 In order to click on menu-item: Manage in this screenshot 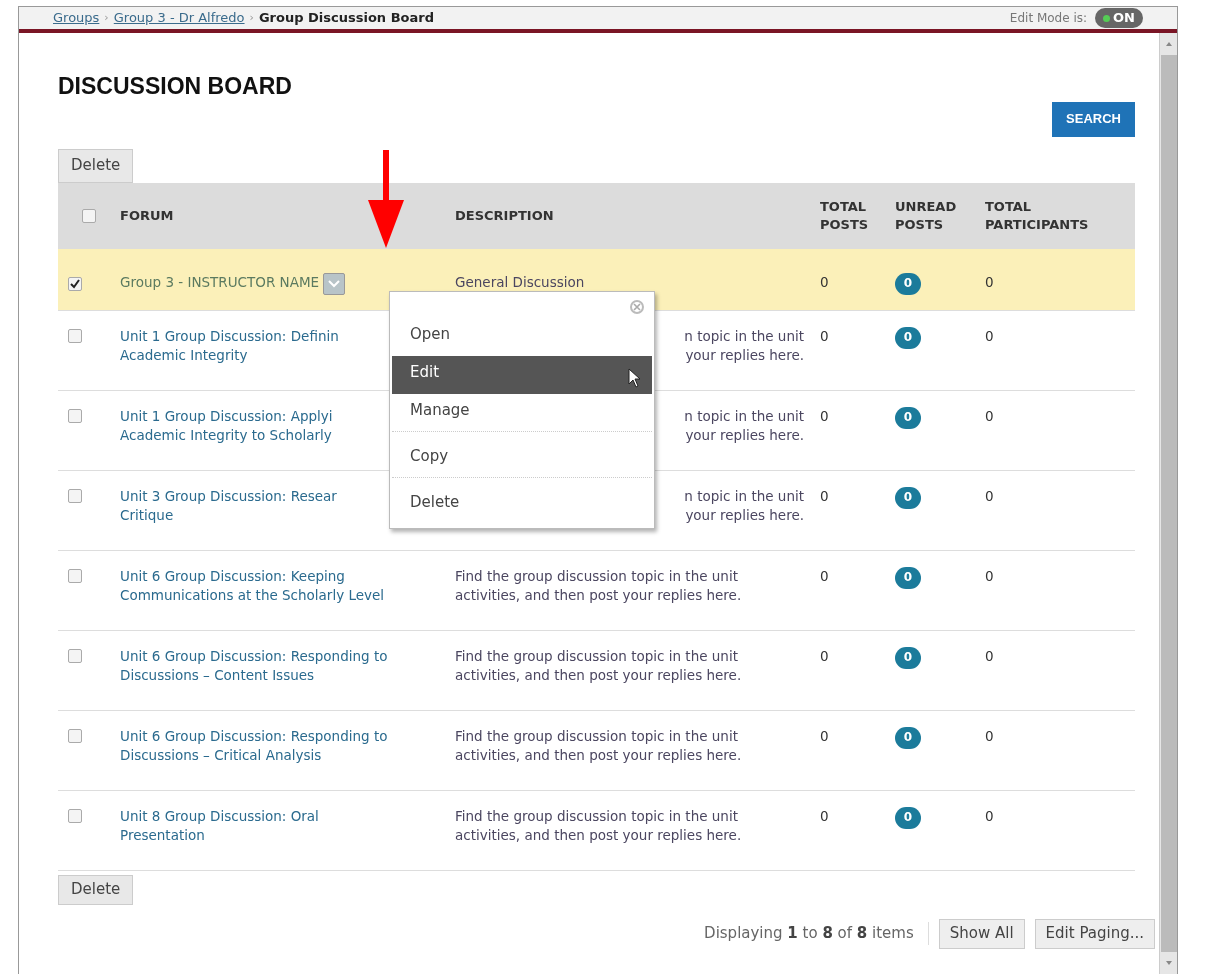, I will do `click(522, 412)`.